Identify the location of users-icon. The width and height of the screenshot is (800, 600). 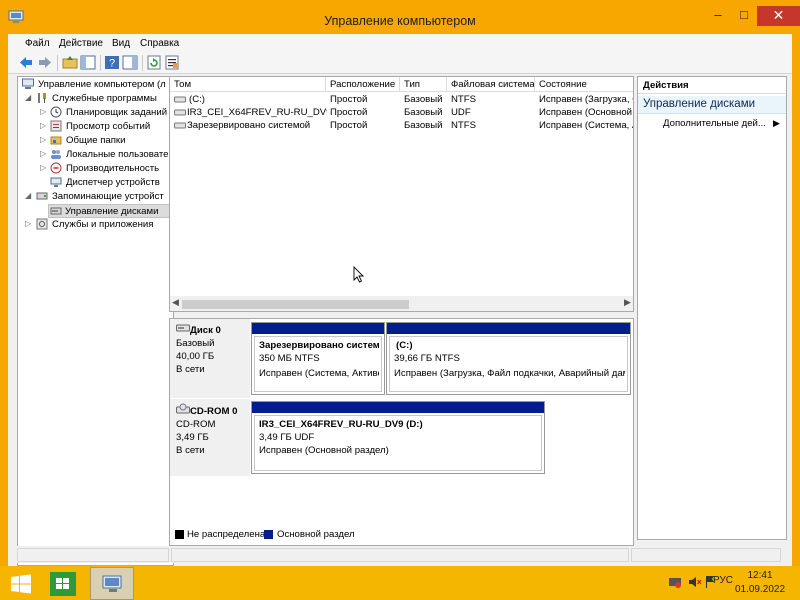
(56, 154).